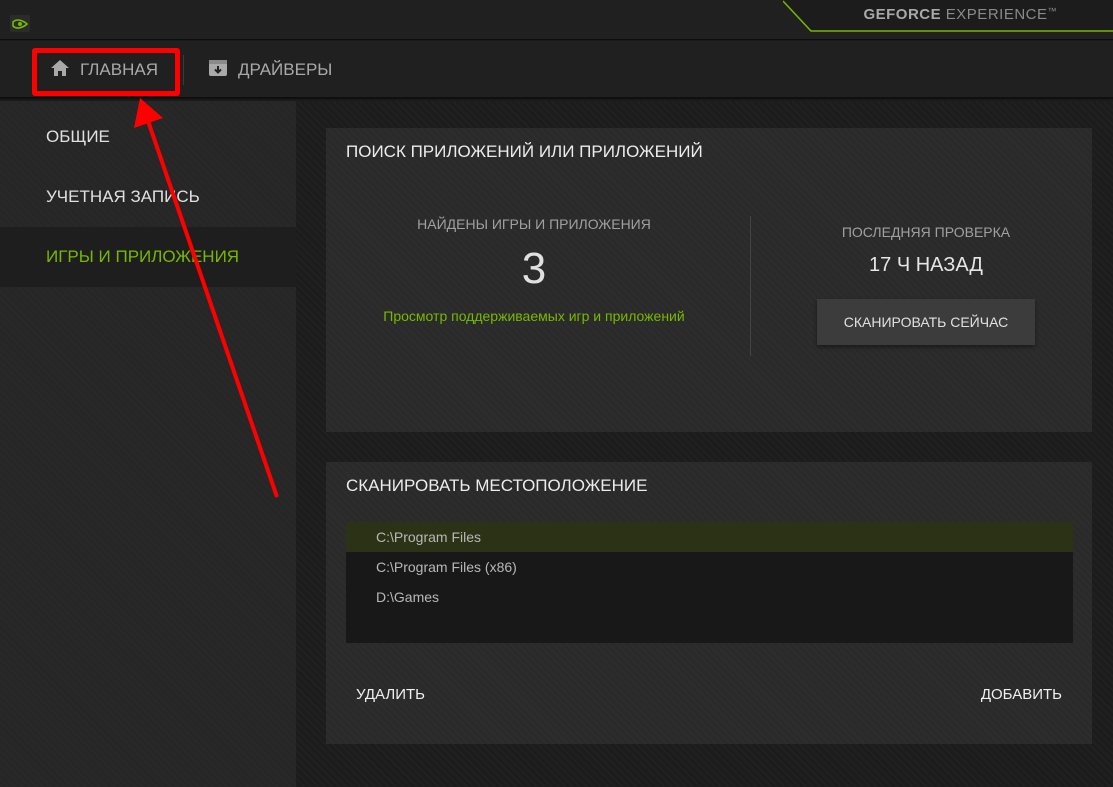  I want to click on sidebar-item-general: ОБЩИЕ, so click(148, 137).